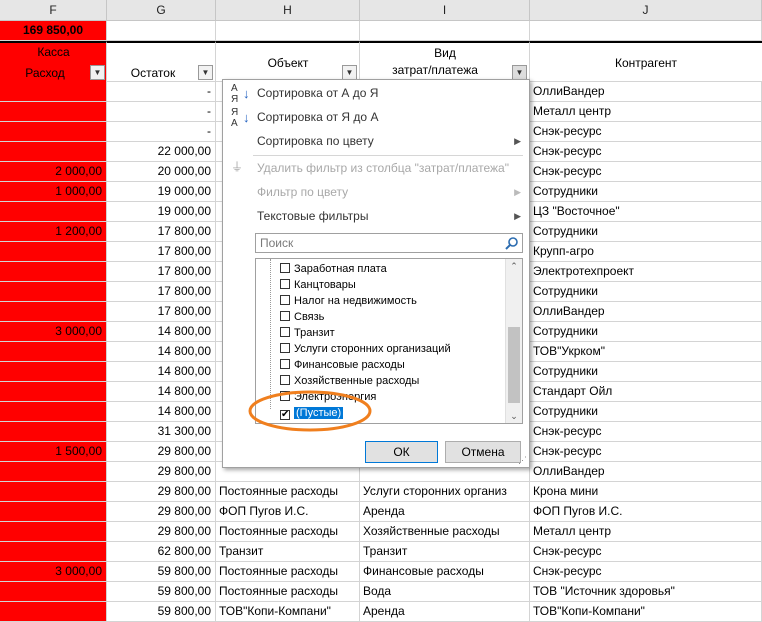  What do you see at coordinates (302, 317) in the screenshot?
I see `filter-value-item: Связь` at bounding box center [302, 317].